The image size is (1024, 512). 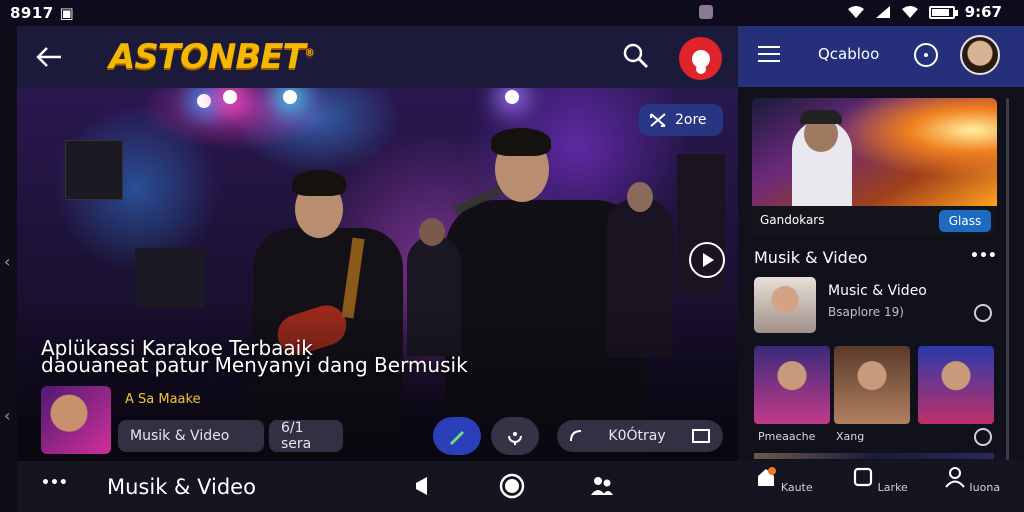 I want to click on right-bottom-nav: Kaute Larke Iuona, so click(x=881, y=486).